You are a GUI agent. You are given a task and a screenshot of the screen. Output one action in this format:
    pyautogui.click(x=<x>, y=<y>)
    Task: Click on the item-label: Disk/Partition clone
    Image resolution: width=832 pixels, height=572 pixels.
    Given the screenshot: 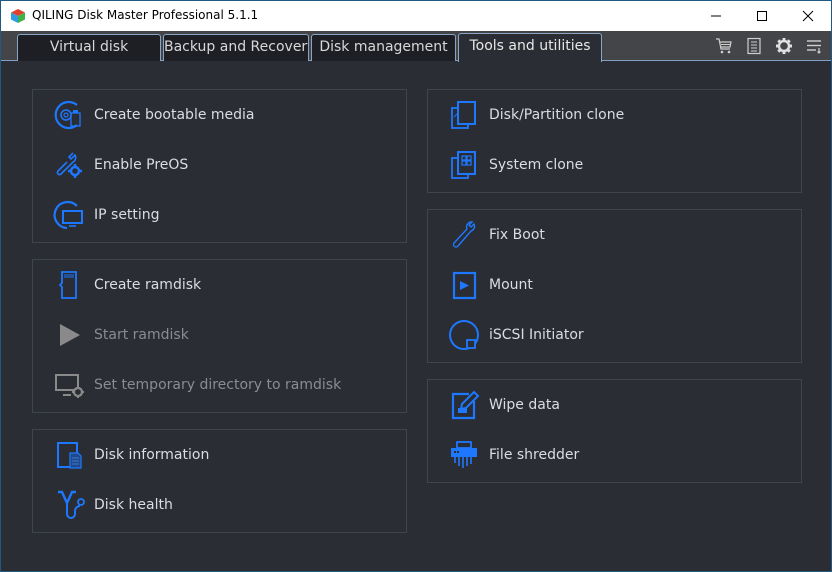 What is the action you would take?
    pyautogui.click(x=557, y=115)
    